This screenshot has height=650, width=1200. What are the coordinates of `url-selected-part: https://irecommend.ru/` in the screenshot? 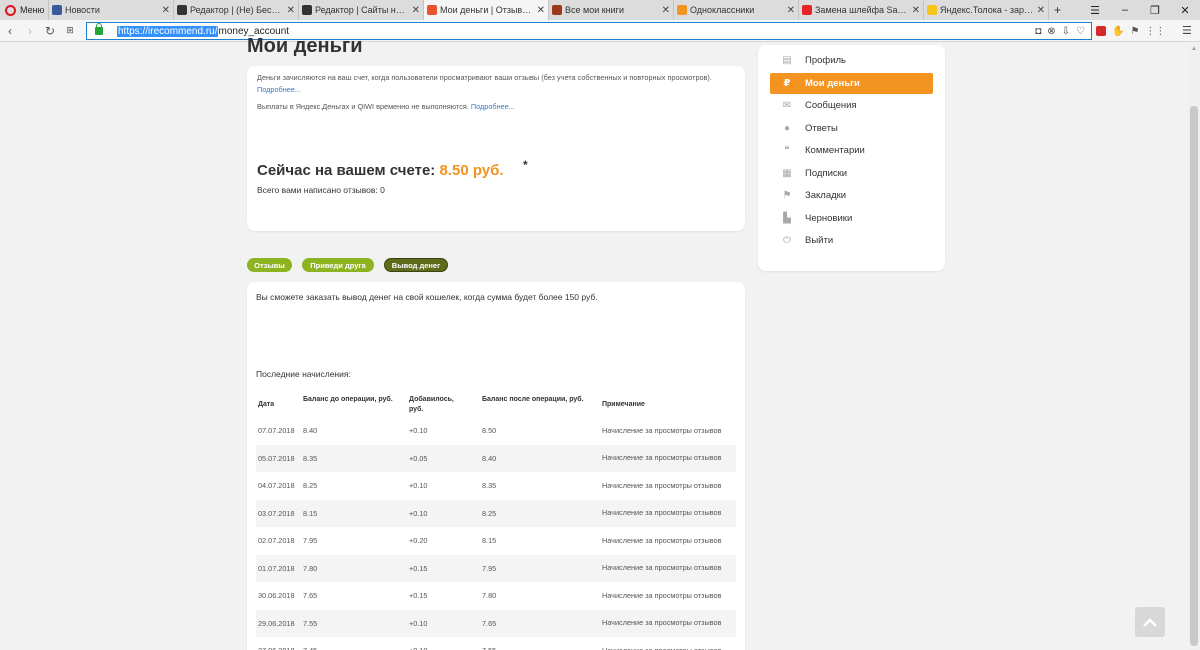 It's located at (168, 31).